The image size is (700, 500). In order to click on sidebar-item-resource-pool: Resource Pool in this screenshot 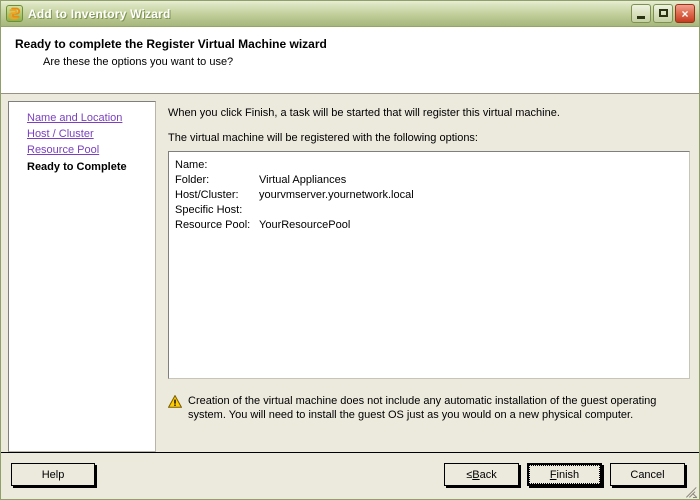, I will do `click(91, 150)`.